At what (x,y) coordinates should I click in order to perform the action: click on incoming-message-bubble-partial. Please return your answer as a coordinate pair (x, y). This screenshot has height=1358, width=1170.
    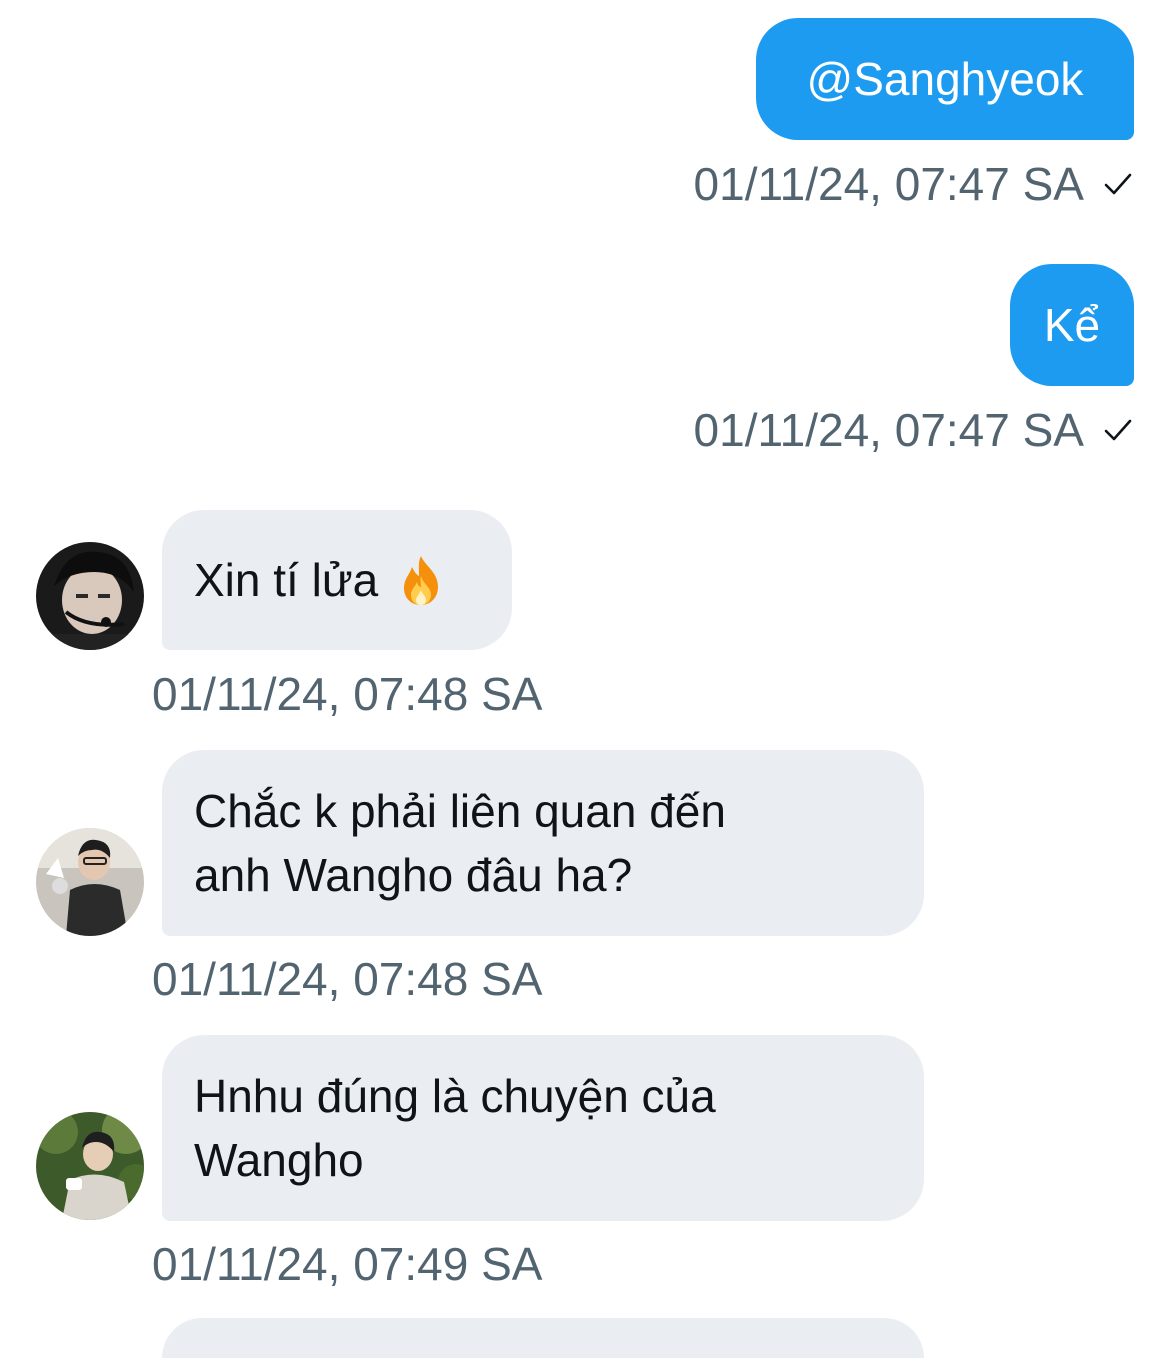
    Looking at the image, I should click on (543, 1338).